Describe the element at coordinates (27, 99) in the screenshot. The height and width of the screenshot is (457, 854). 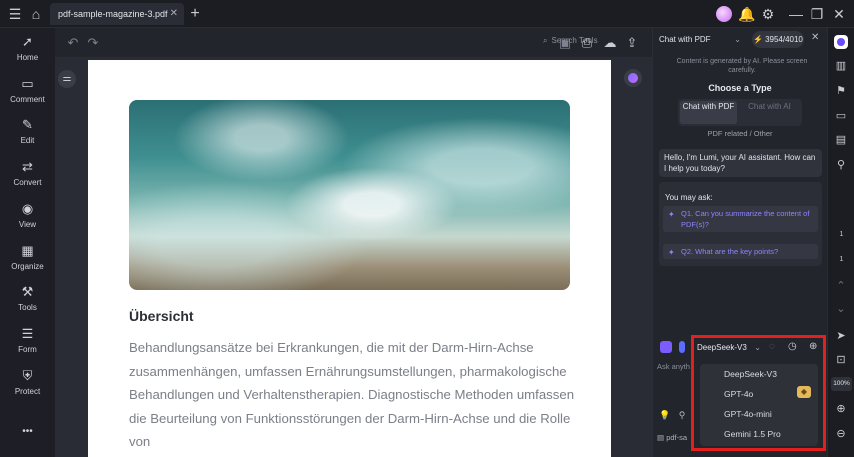
I see `sidebar-item-label: Comment` at that location.